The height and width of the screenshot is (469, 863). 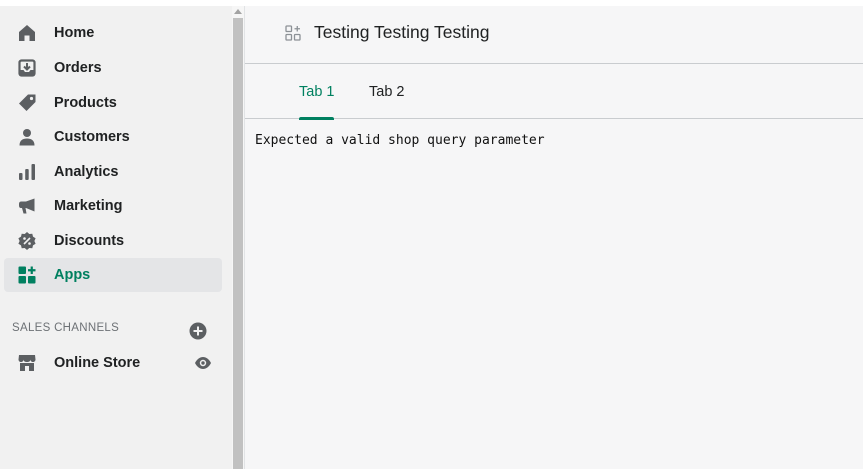 I want to click on sidebar-item-online-store: Online Store, so click(x=113, y=363).